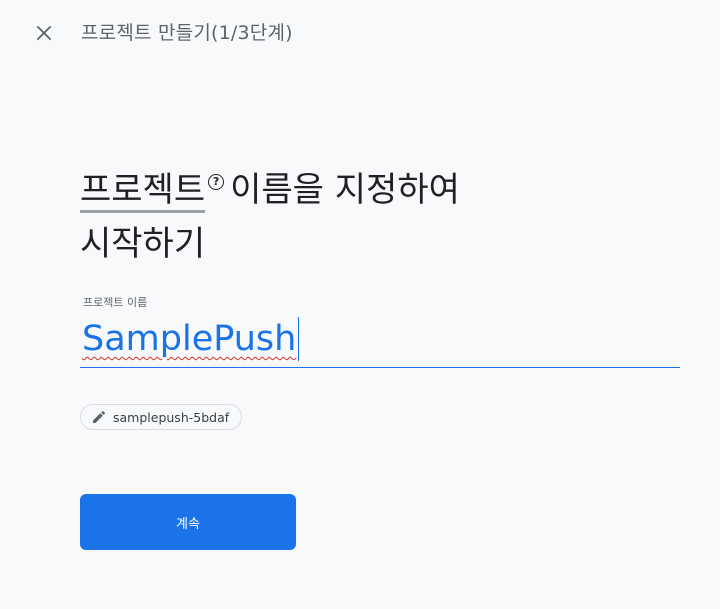  Describe the element at coordinates (115, 302) in the screenshot. I see `project-name-label: 프로젝트 이름` at that location.